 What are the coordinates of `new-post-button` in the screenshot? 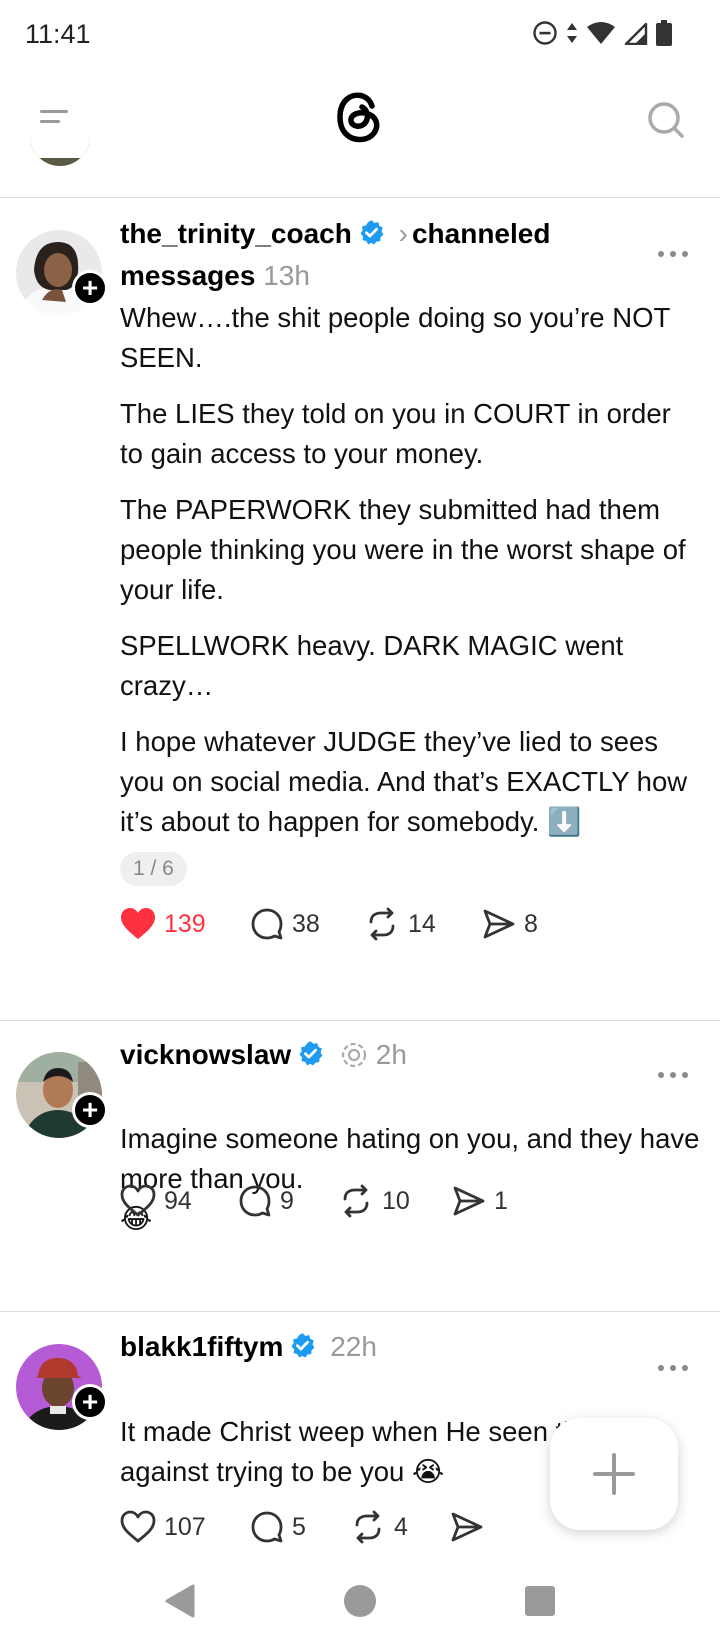 It's located at (614, 1474).